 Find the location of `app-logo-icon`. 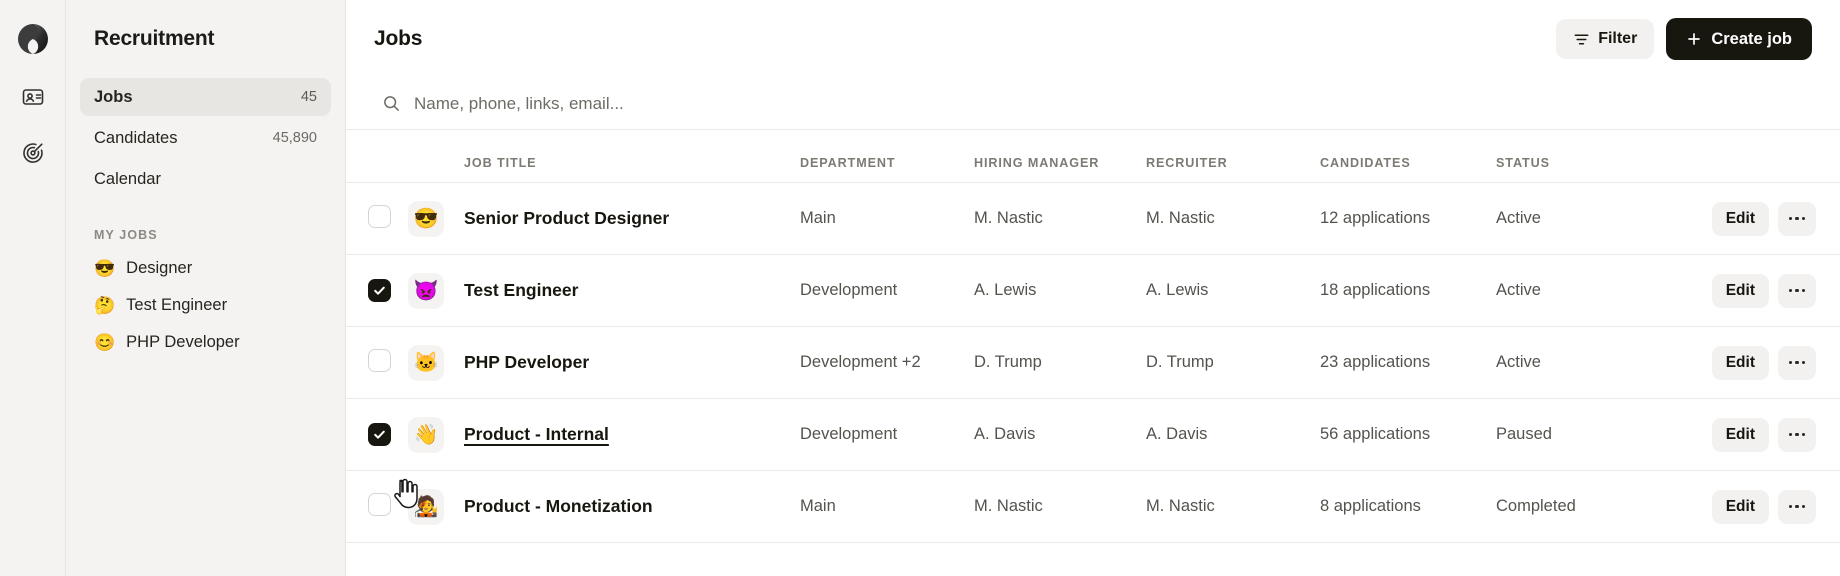

app-logo-icon is located at coordinates (33, 39).